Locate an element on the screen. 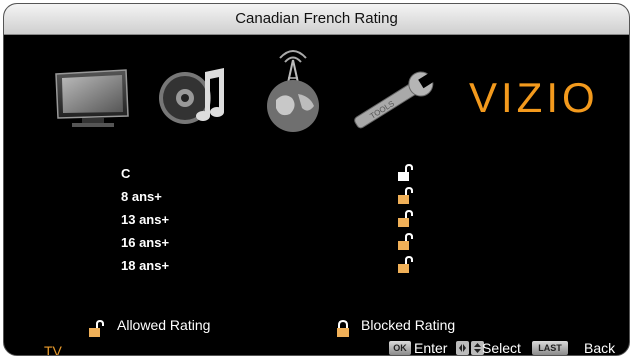  rating-label-18-ans: 18 ans+ is located at coordinates (145, 265).